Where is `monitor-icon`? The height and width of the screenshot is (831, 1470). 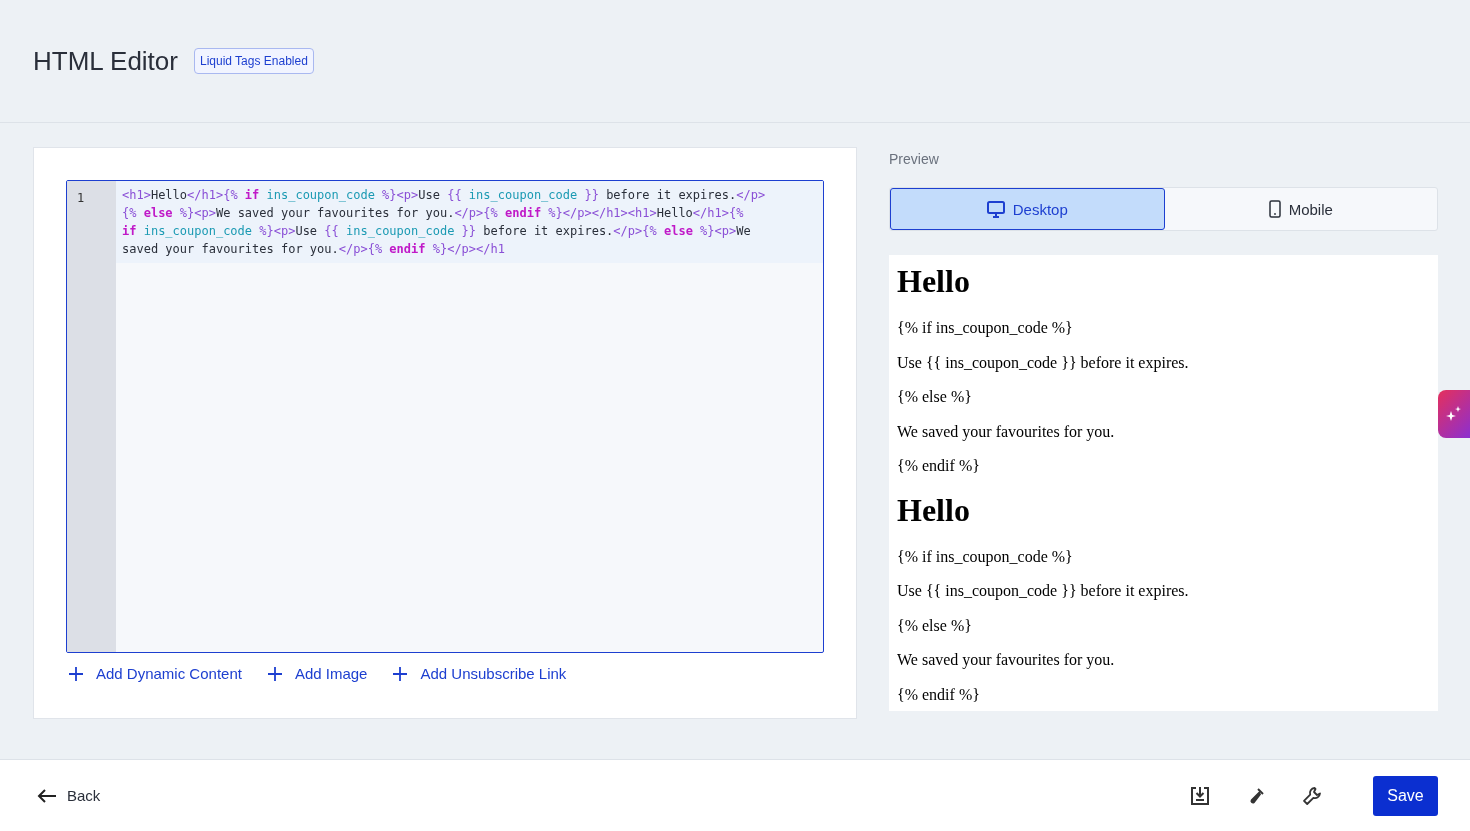 monitor-icon is located at coordinates (995, 209).